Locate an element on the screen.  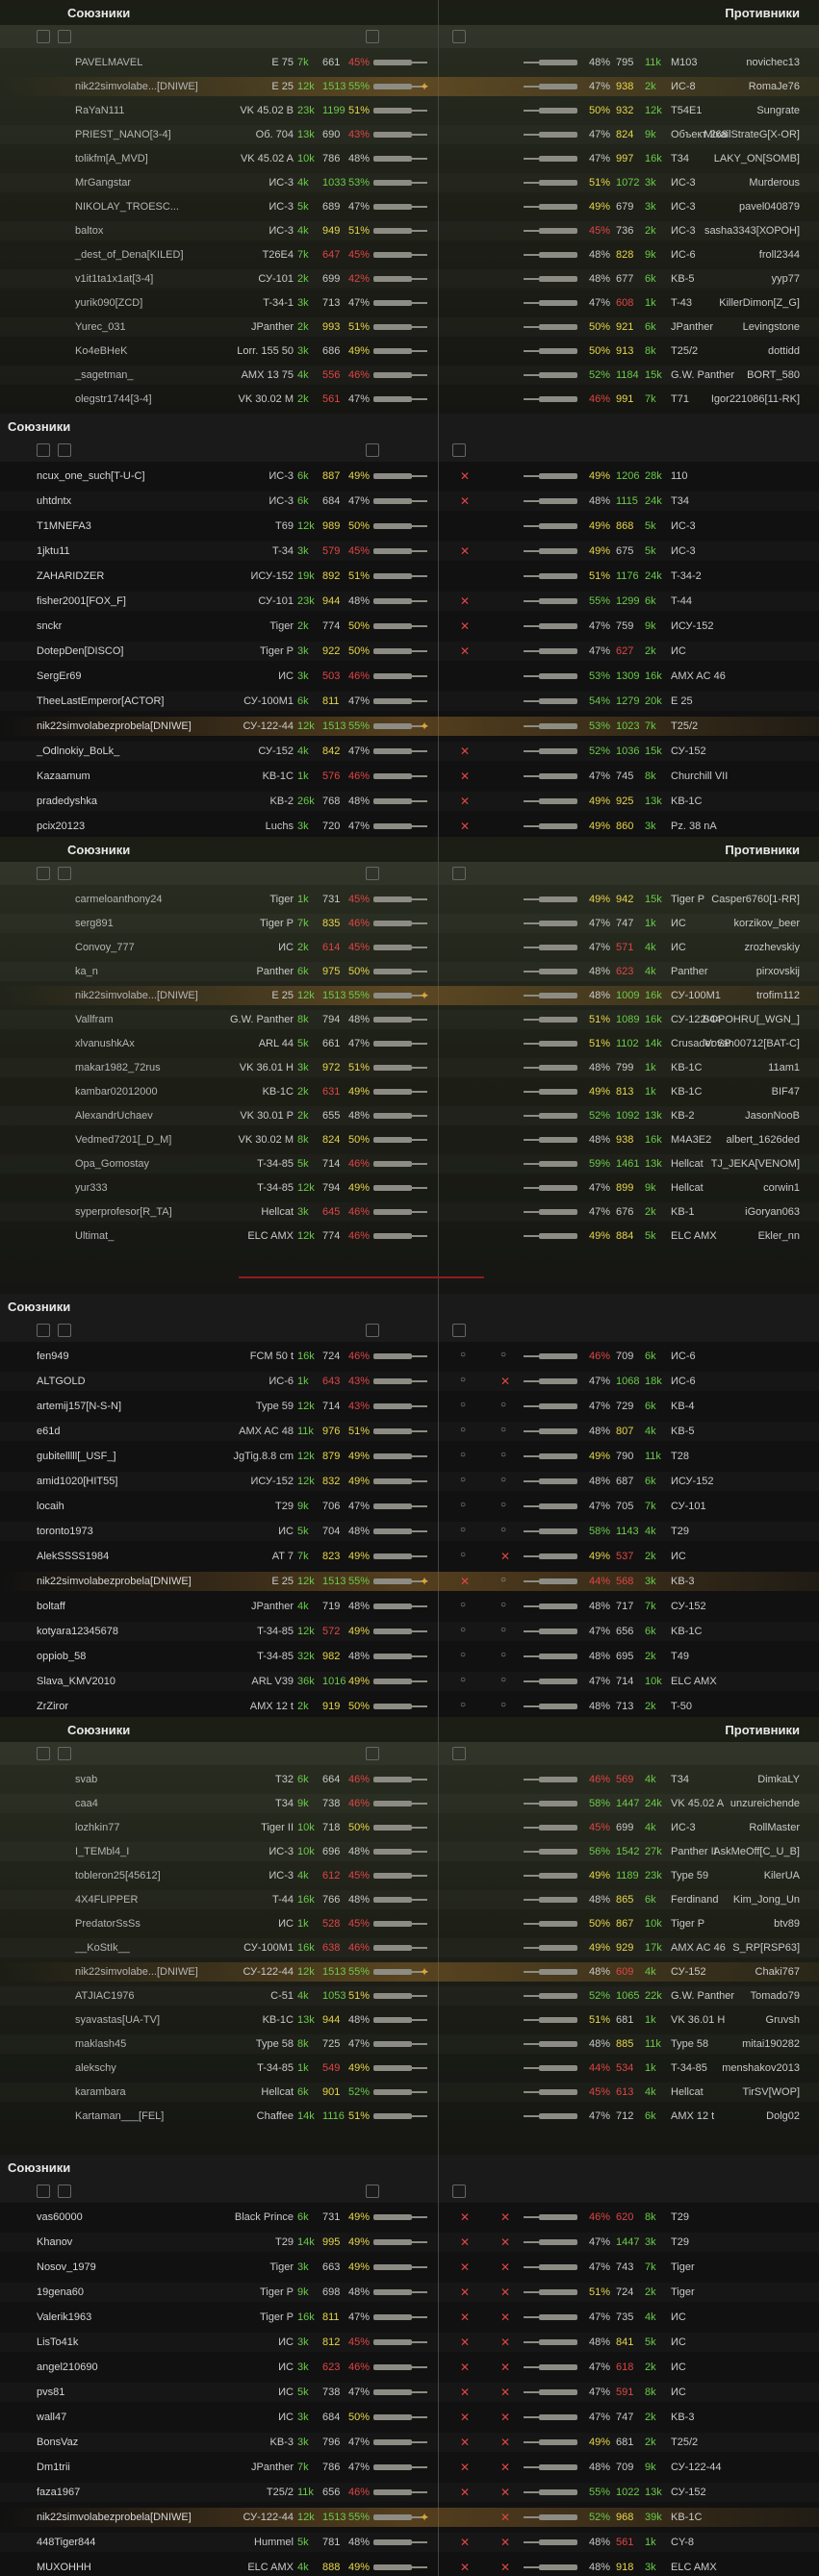
win-rate: 48% is located at coordinates (600, 1900).